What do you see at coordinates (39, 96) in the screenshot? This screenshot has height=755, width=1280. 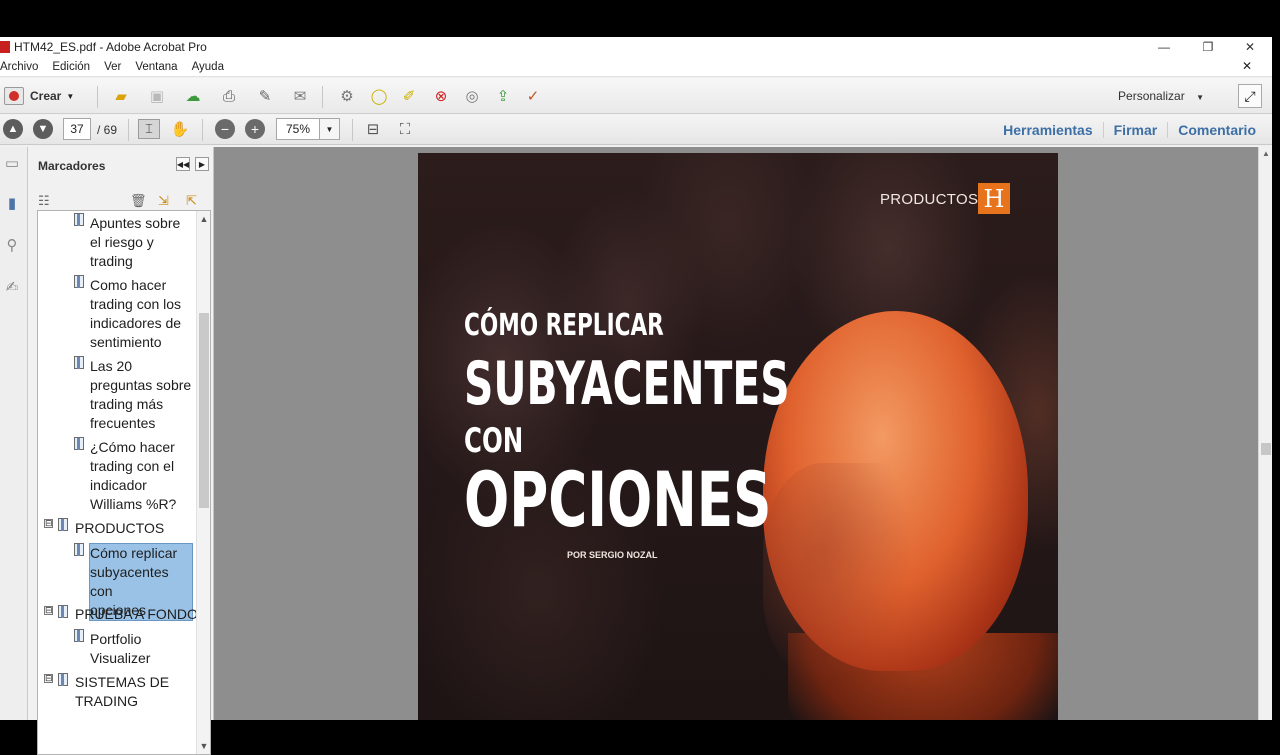 I see `create-button: Crear ▼` at bounding box center [39, 96].